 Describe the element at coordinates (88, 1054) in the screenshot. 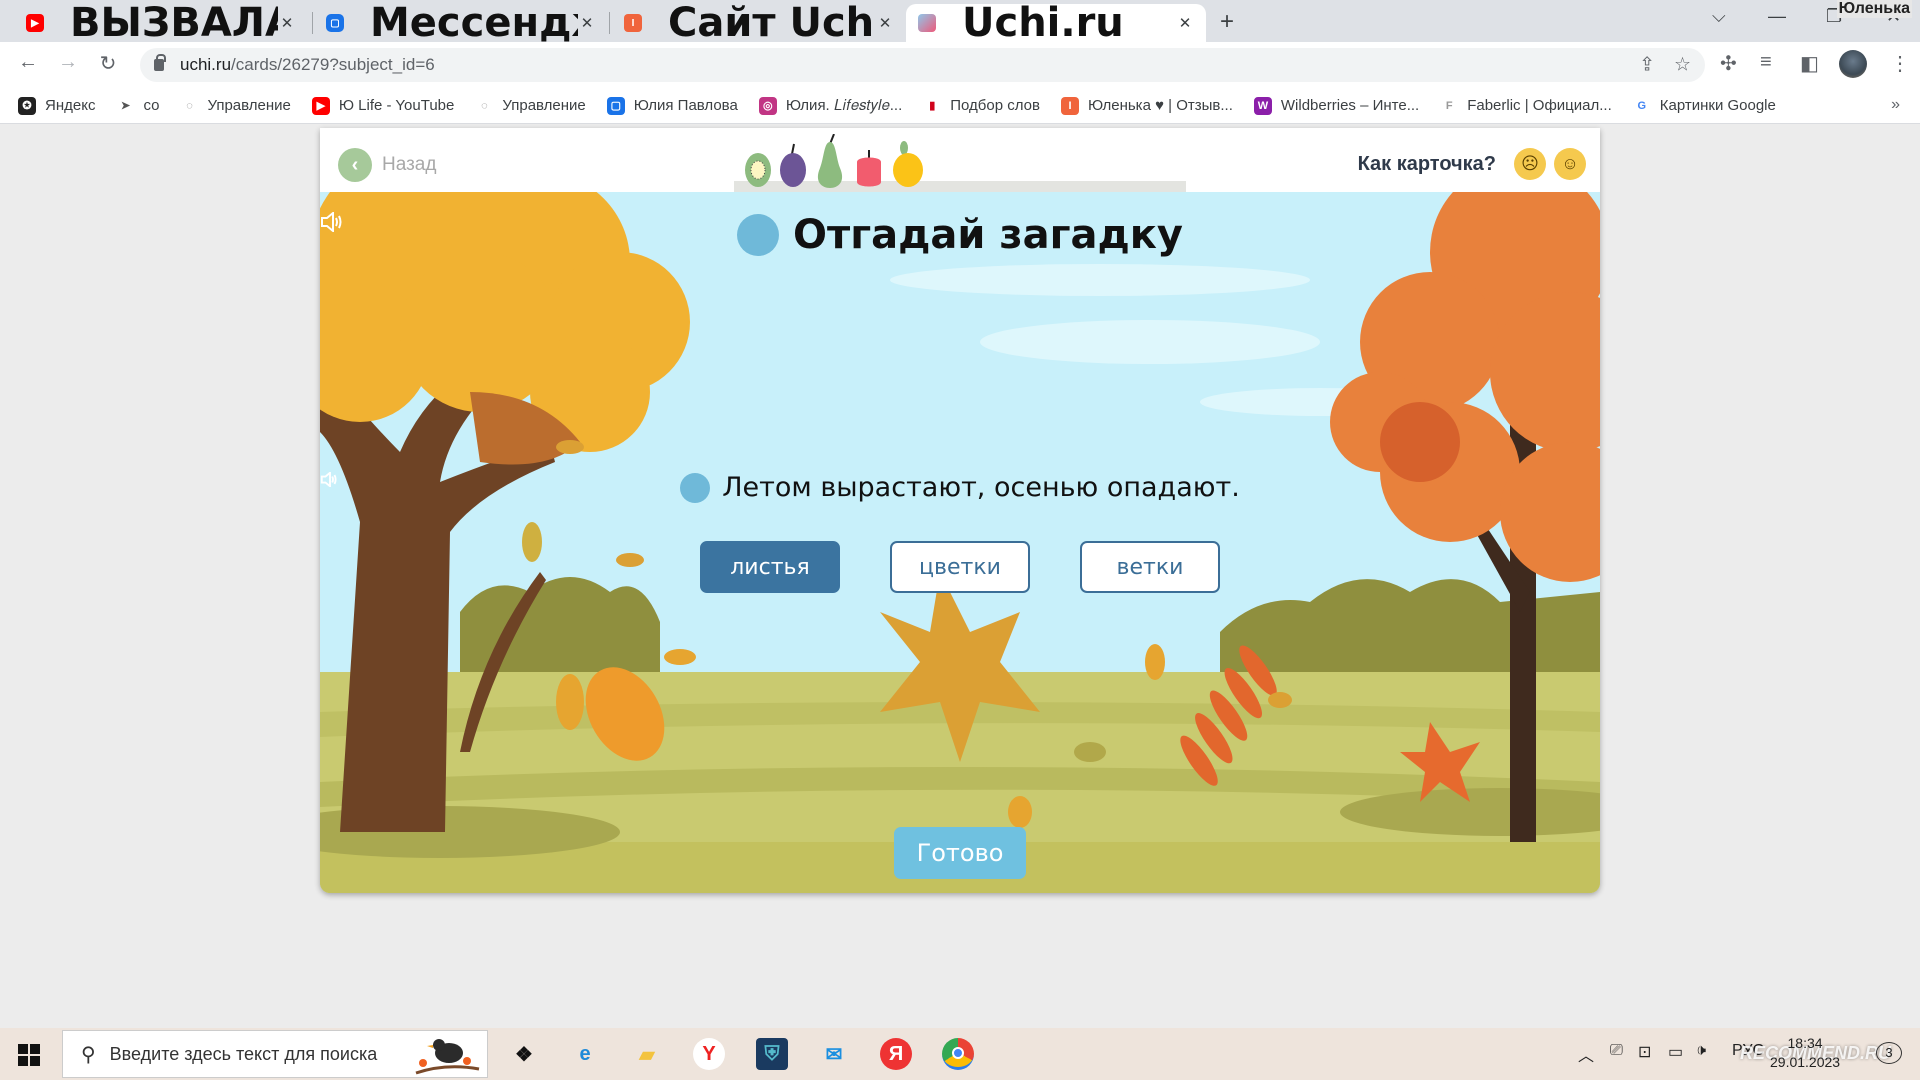

I see `search-icon: ⚲` at that location.